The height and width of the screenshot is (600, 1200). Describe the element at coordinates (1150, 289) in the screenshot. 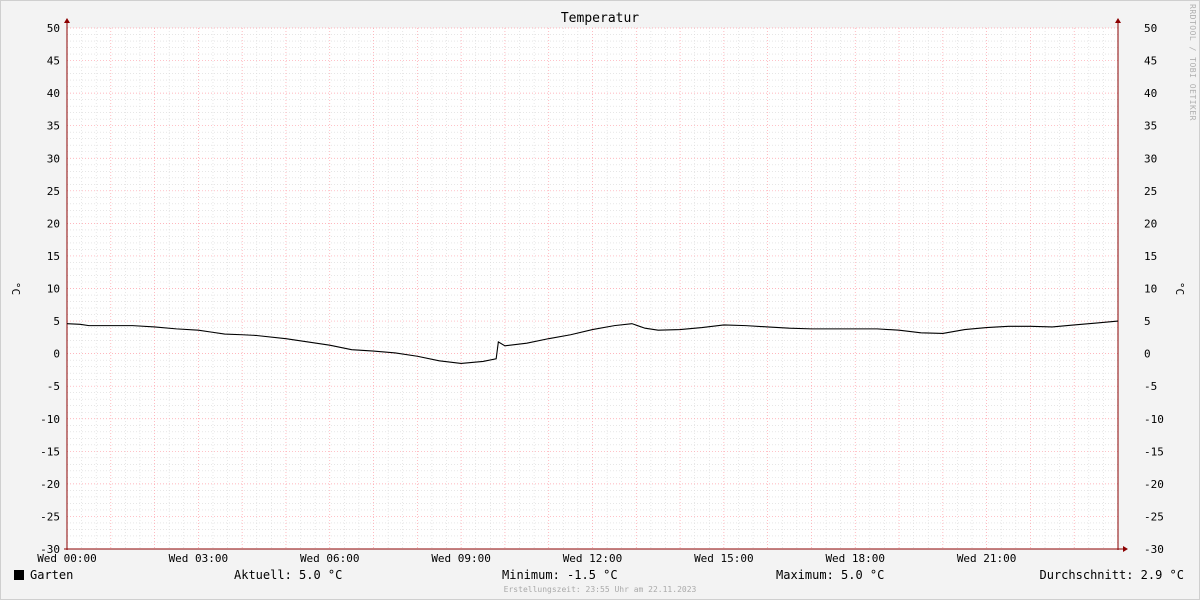

I see `y-tick-label-right: 10` at that location.